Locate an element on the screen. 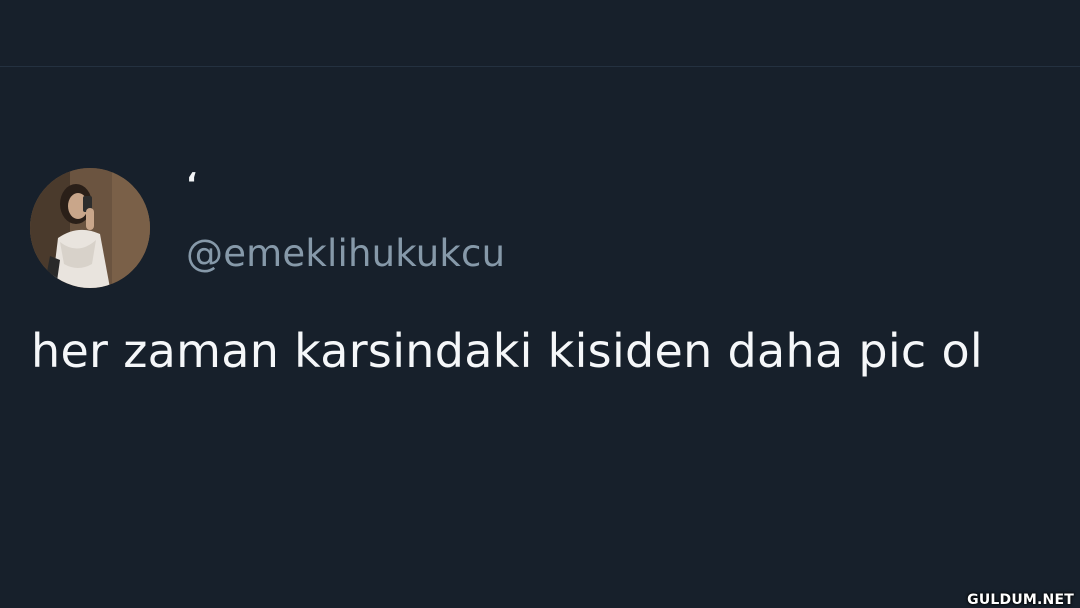  display-name: ‘ is located at coordinates (191, 185).